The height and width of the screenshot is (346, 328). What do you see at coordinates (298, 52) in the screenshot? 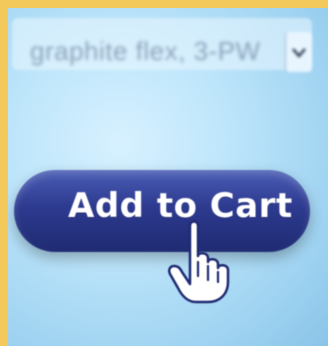
I see `dropdown-toggle` at bounding box center [298, 52].